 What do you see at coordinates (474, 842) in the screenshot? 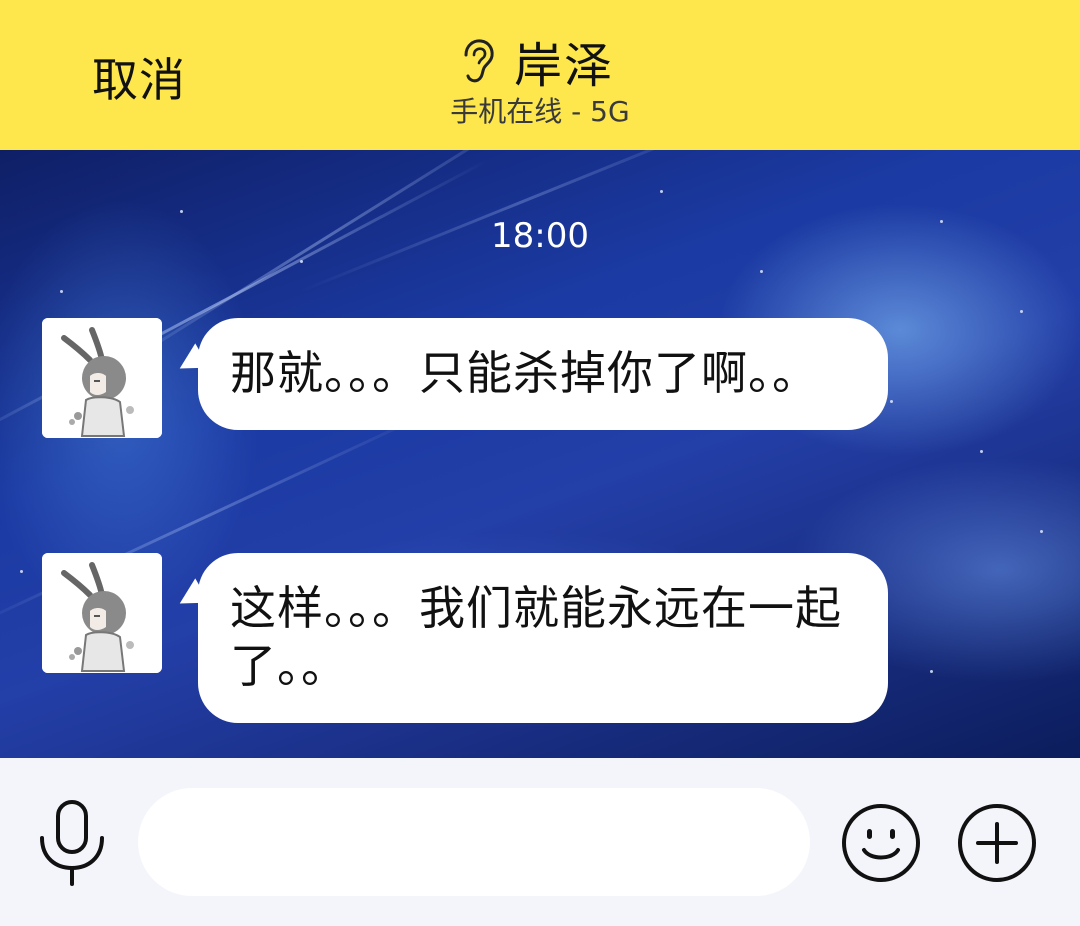
I see `message-input` at bounding box center [474, 842].